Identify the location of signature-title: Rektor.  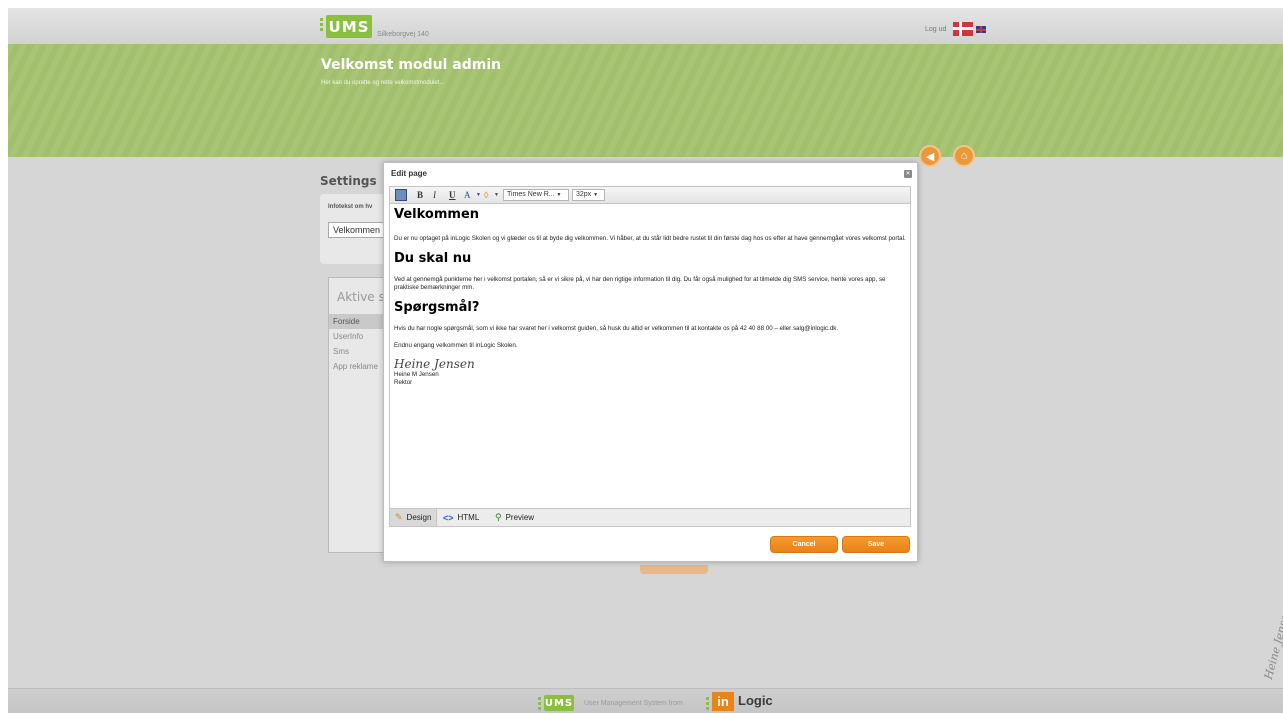
(403, 382).